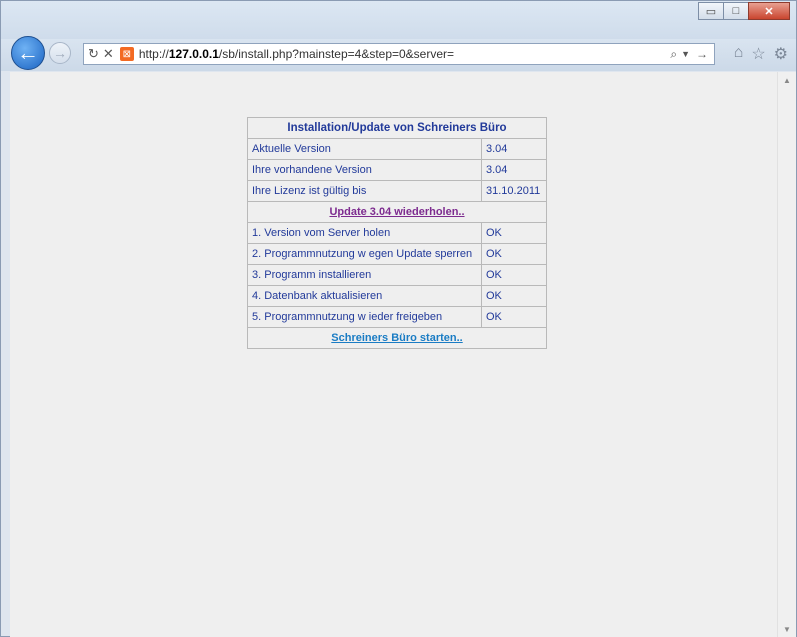 The image size is (797, 637). I want to click on star-icon: ☆, so click(758, 54).